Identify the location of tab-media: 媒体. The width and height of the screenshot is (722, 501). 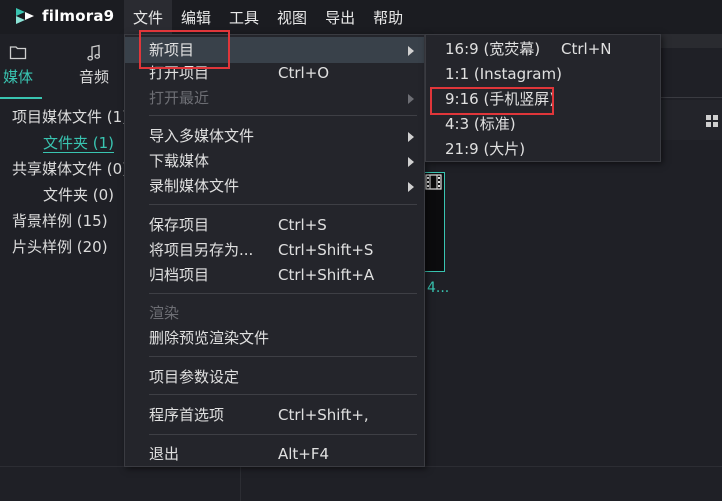
(18, 65).